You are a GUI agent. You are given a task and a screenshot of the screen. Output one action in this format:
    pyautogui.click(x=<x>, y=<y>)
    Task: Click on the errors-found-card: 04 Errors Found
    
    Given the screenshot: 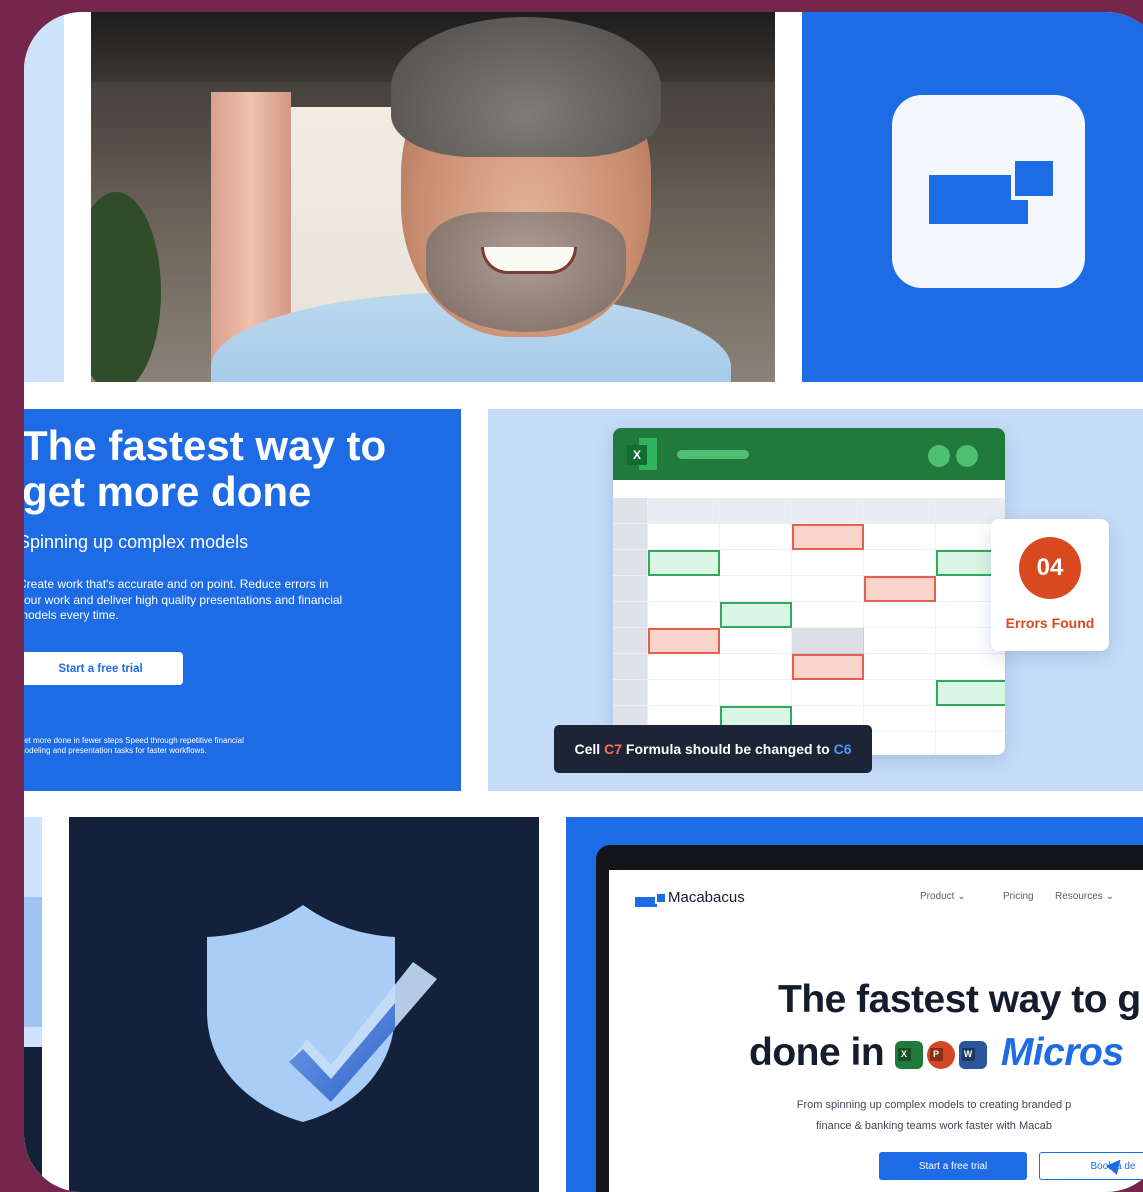 What is the action you would take?
    pyautogui.click(x=1050, y=585)
    